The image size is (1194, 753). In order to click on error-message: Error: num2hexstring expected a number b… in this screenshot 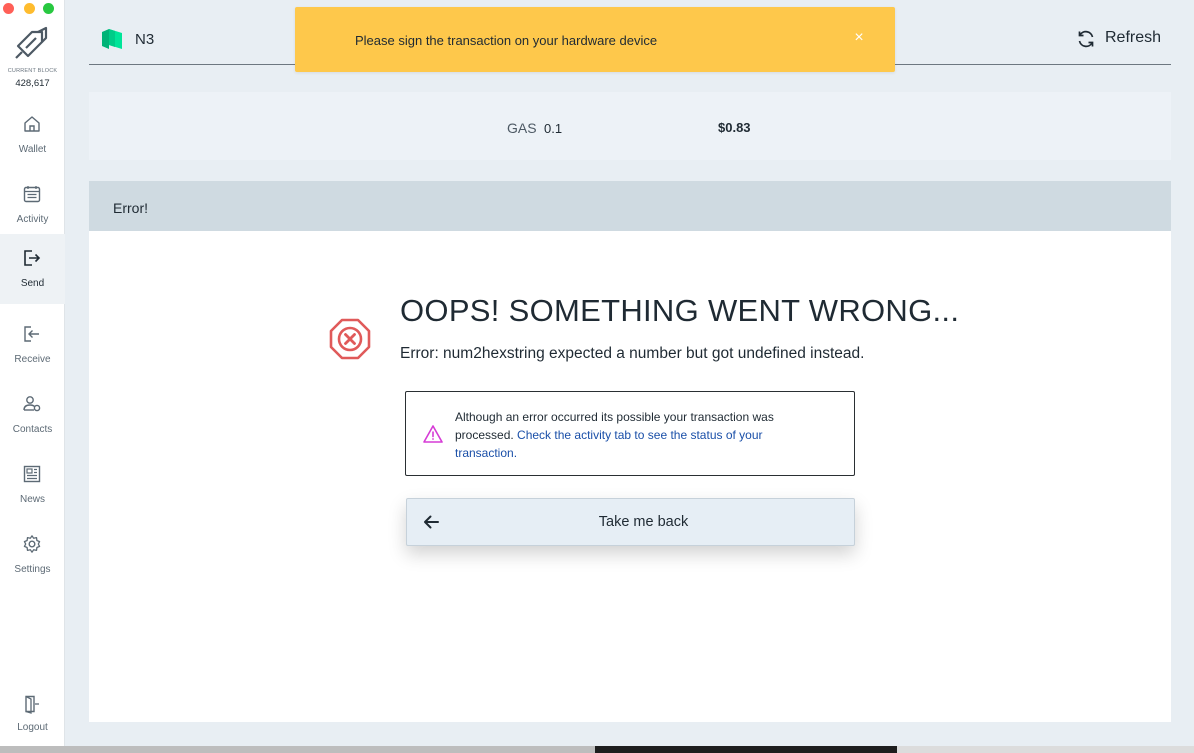, I will do `click(632, 353)`.